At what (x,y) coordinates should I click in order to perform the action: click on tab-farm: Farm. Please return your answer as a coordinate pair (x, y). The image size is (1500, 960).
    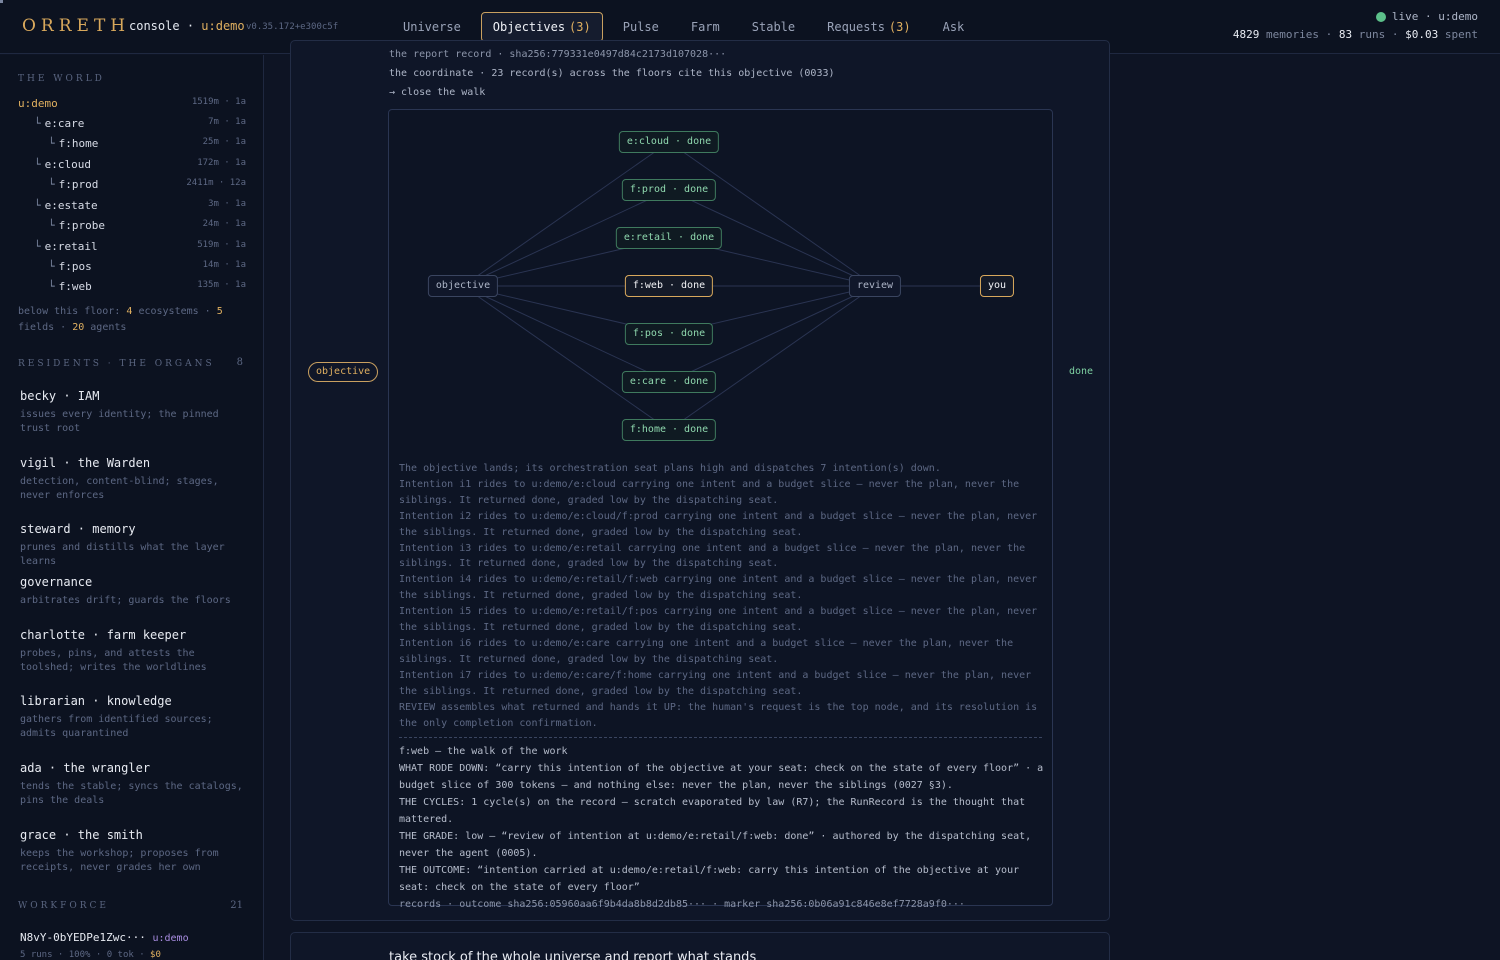
    Looking at the image, I should click on (705, 27).